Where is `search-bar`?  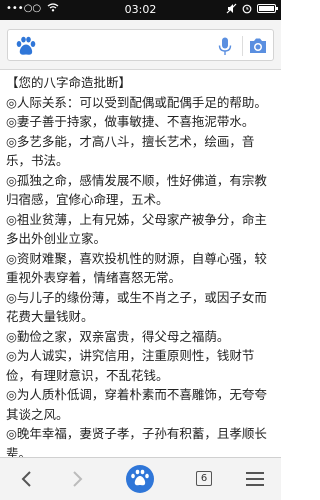 search-bar is located at coordinates (140, 45).